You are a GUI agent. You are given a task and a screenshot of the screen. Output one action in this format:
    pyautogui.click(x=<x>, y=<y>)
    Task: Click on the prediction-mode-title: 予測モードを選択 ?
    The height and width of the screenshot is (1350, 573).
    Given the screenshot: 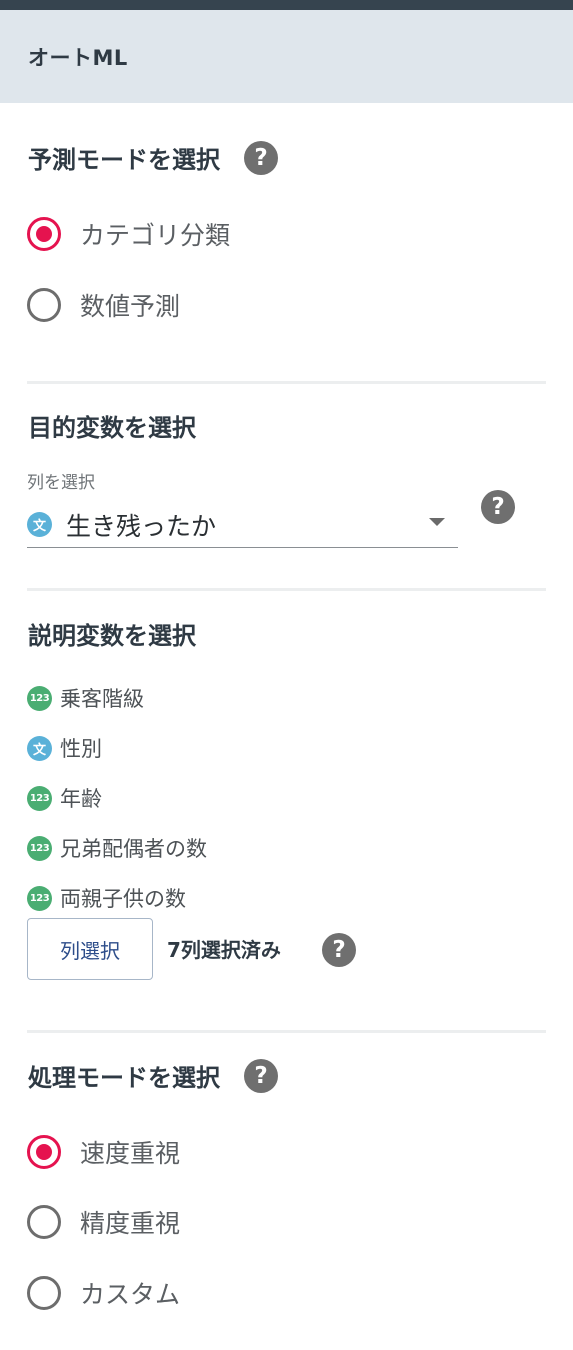 What is the action you would take?
    pyautogui.click(x=153, y=157)
    